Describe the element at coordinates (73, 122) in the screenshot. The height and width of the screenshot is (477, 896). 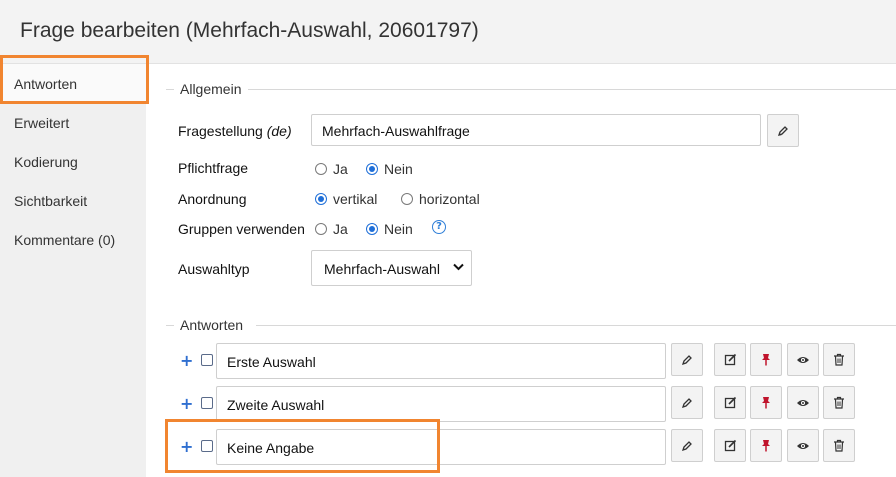
I see `sidebar-item-erweitert: Erweitert` at that location.